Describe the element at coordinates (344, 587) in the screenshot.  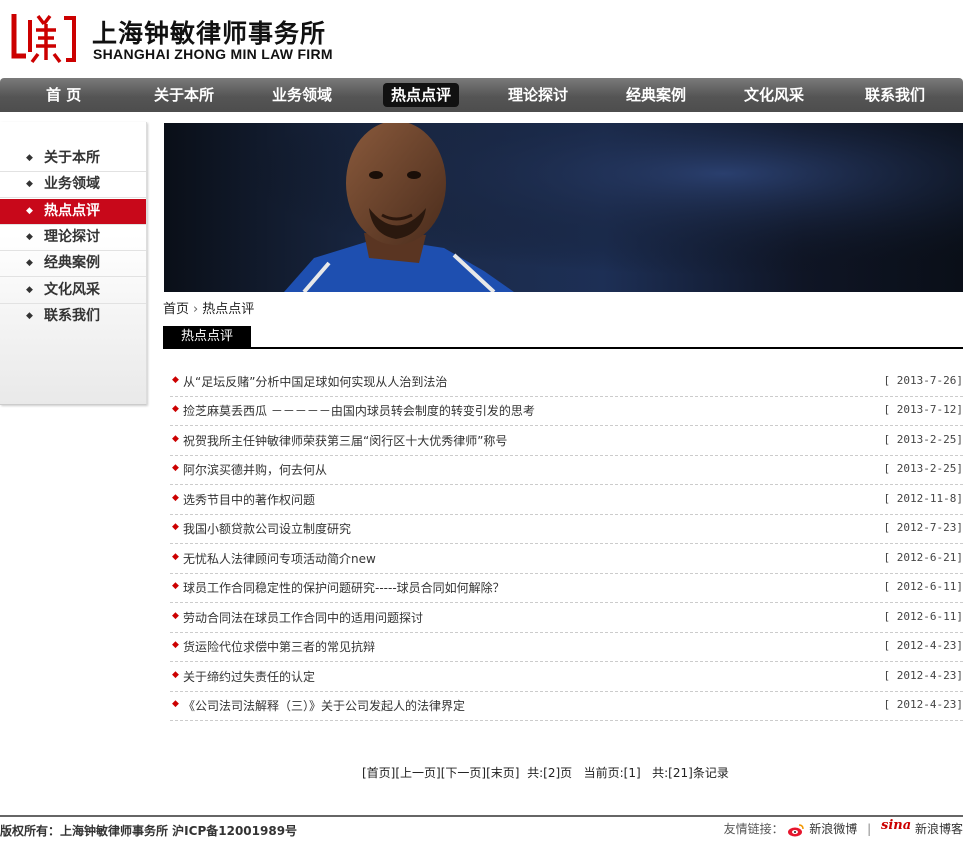
I see `news-title-link: 球员工作合同稳定性的保护问题研究-----球员合同如何解除？` at that location.